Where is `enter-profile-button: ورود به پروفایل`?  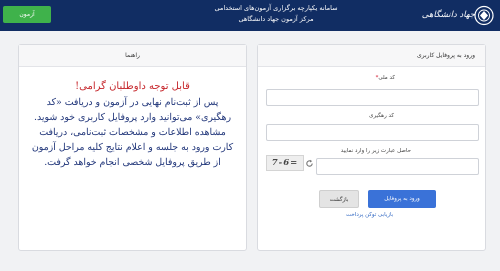
enter-profile-button: ورود به پروفایل is located at coordinates (402, 199).